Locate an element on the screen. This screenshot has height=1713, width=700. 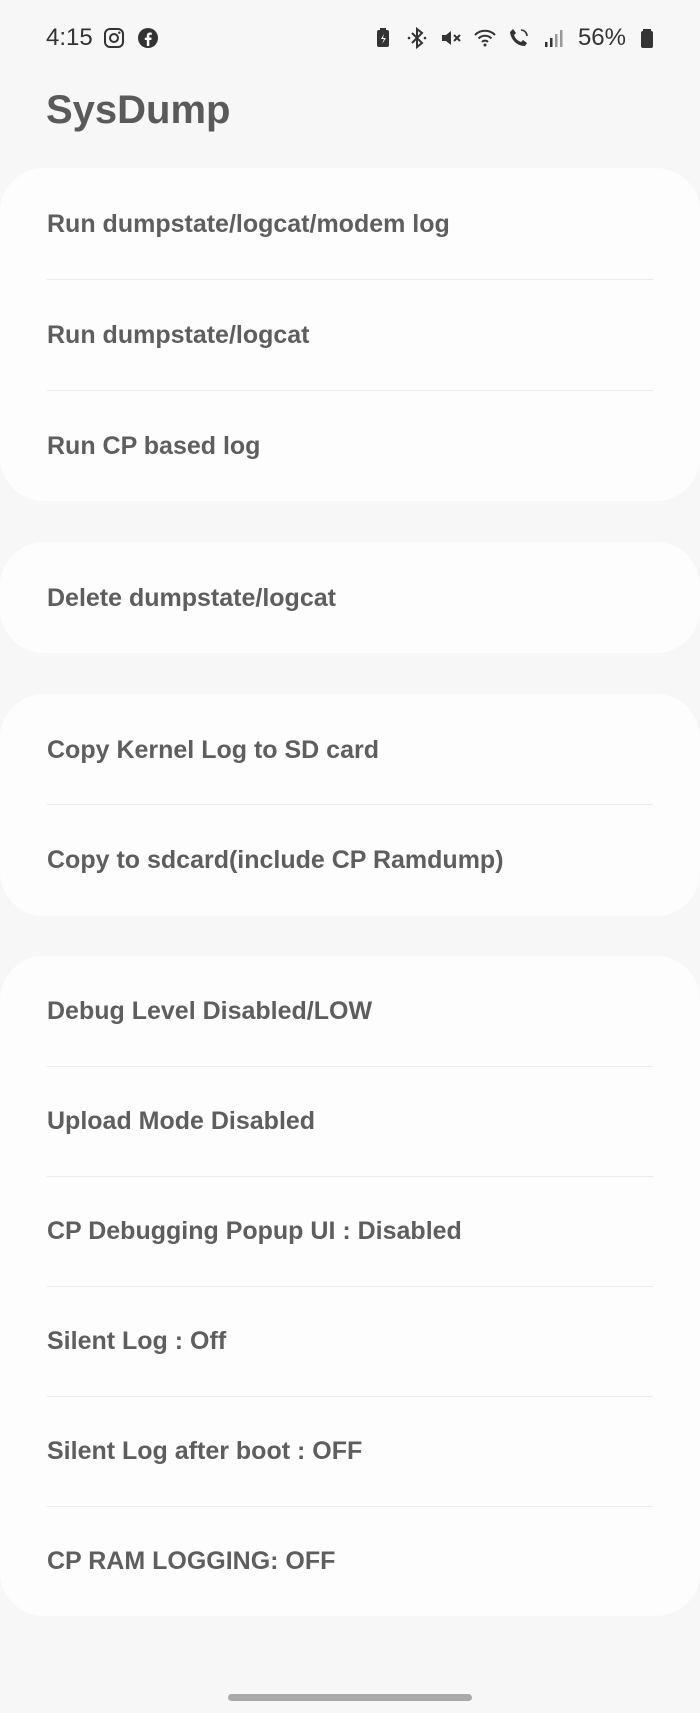
status-time: 4:15 is located at coordinates (69, 37).